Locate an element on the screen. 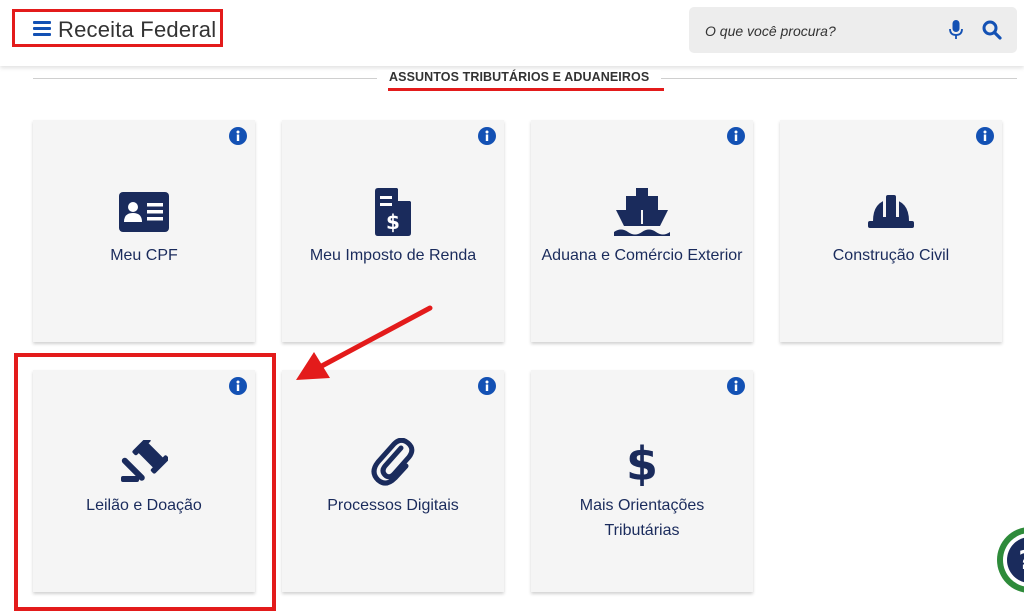 The height and width of the screenshot is (612, 1024). search-input is located at coordinates (815, 31).